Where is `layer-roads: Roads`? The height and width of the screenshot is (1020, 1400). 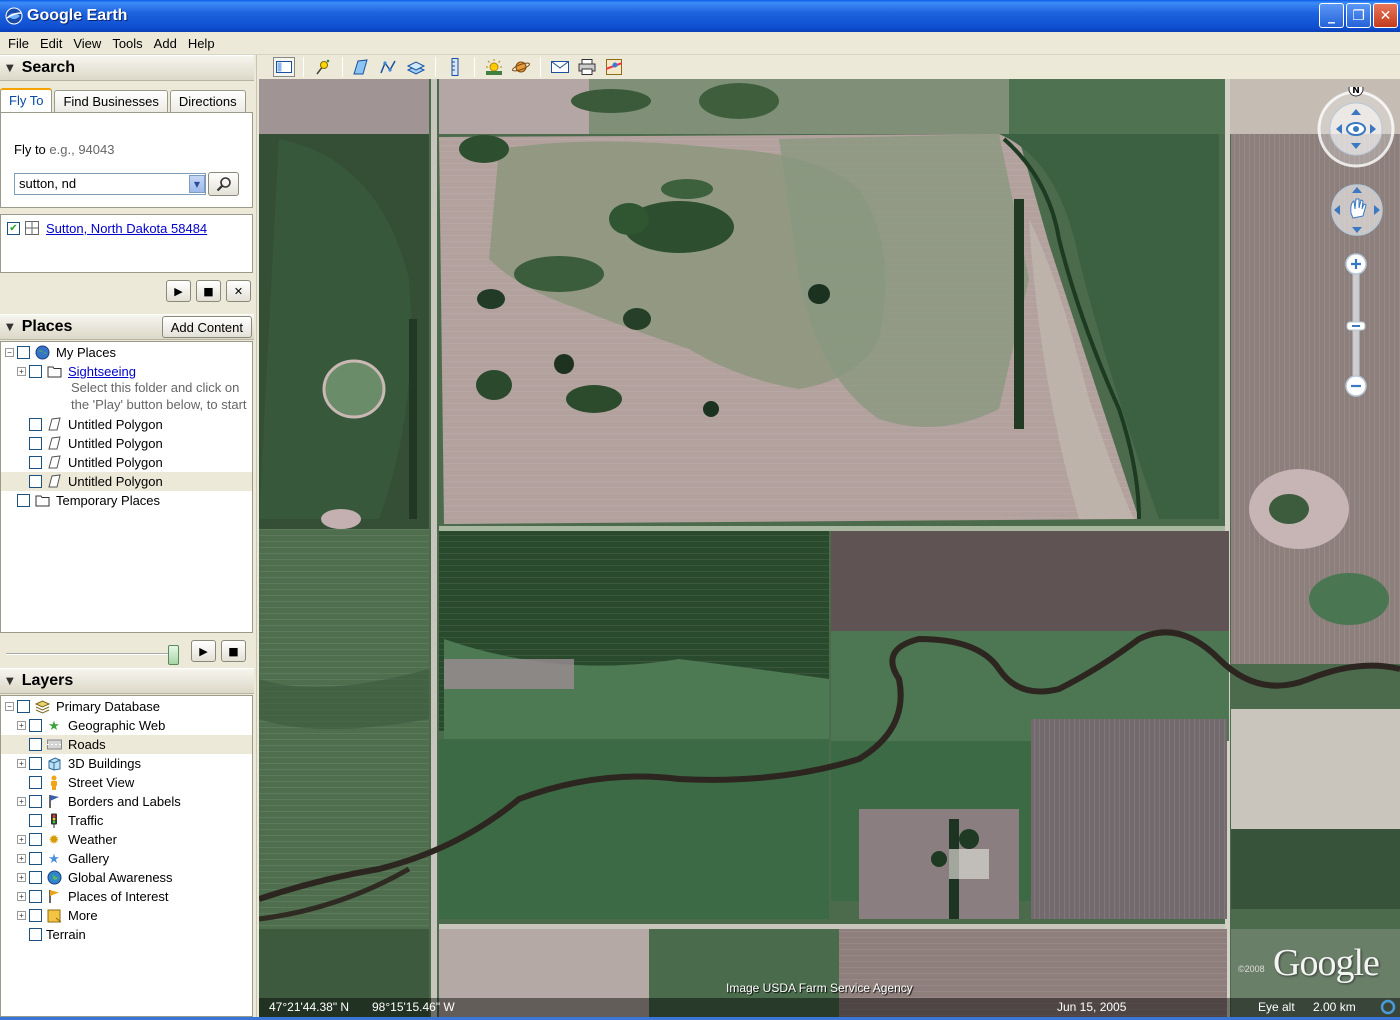
layer-roads: Roads is located at coordinates (126, 744).